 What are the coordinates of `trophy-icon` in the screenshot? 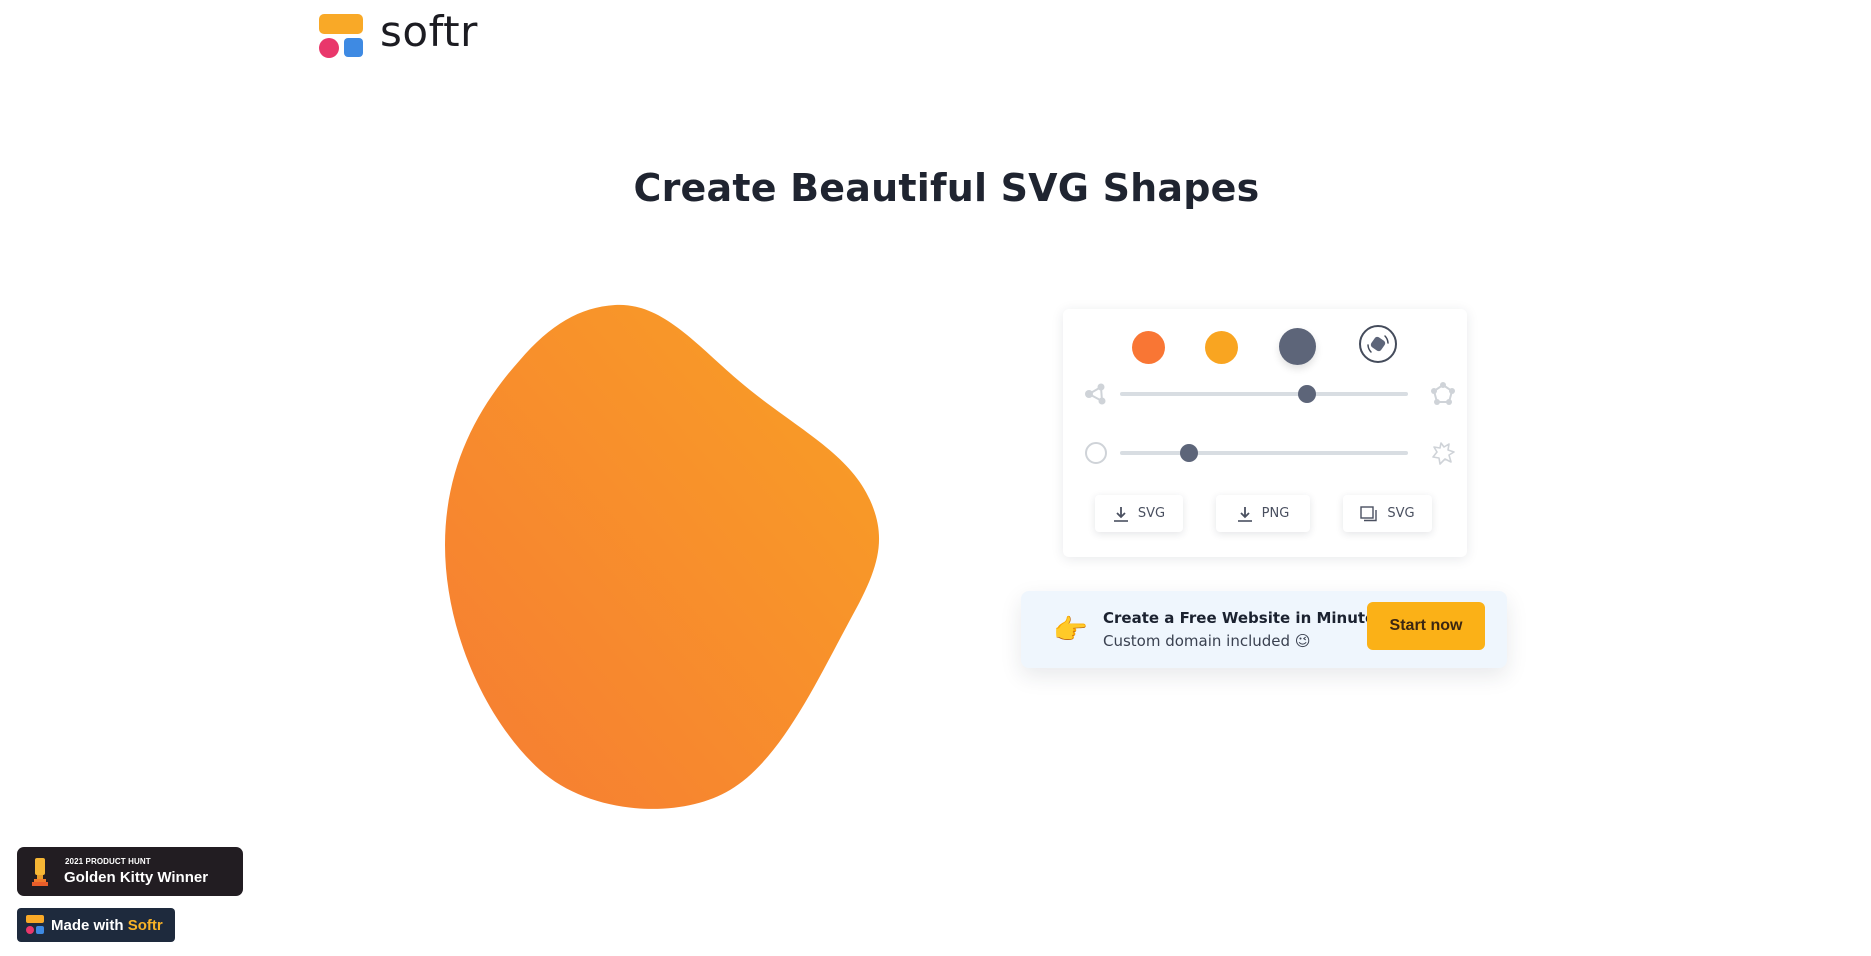 It's located at (40, 872).